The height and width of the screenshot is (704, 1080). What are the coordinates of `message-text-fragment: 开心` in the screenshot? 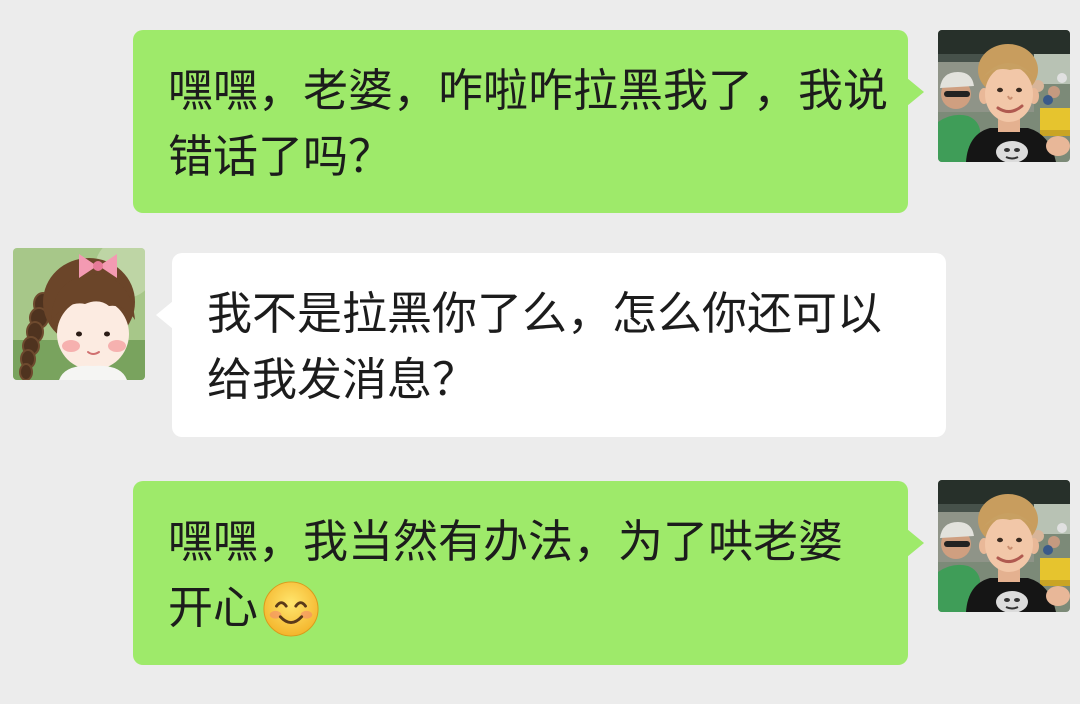 It's located at (213, 607).